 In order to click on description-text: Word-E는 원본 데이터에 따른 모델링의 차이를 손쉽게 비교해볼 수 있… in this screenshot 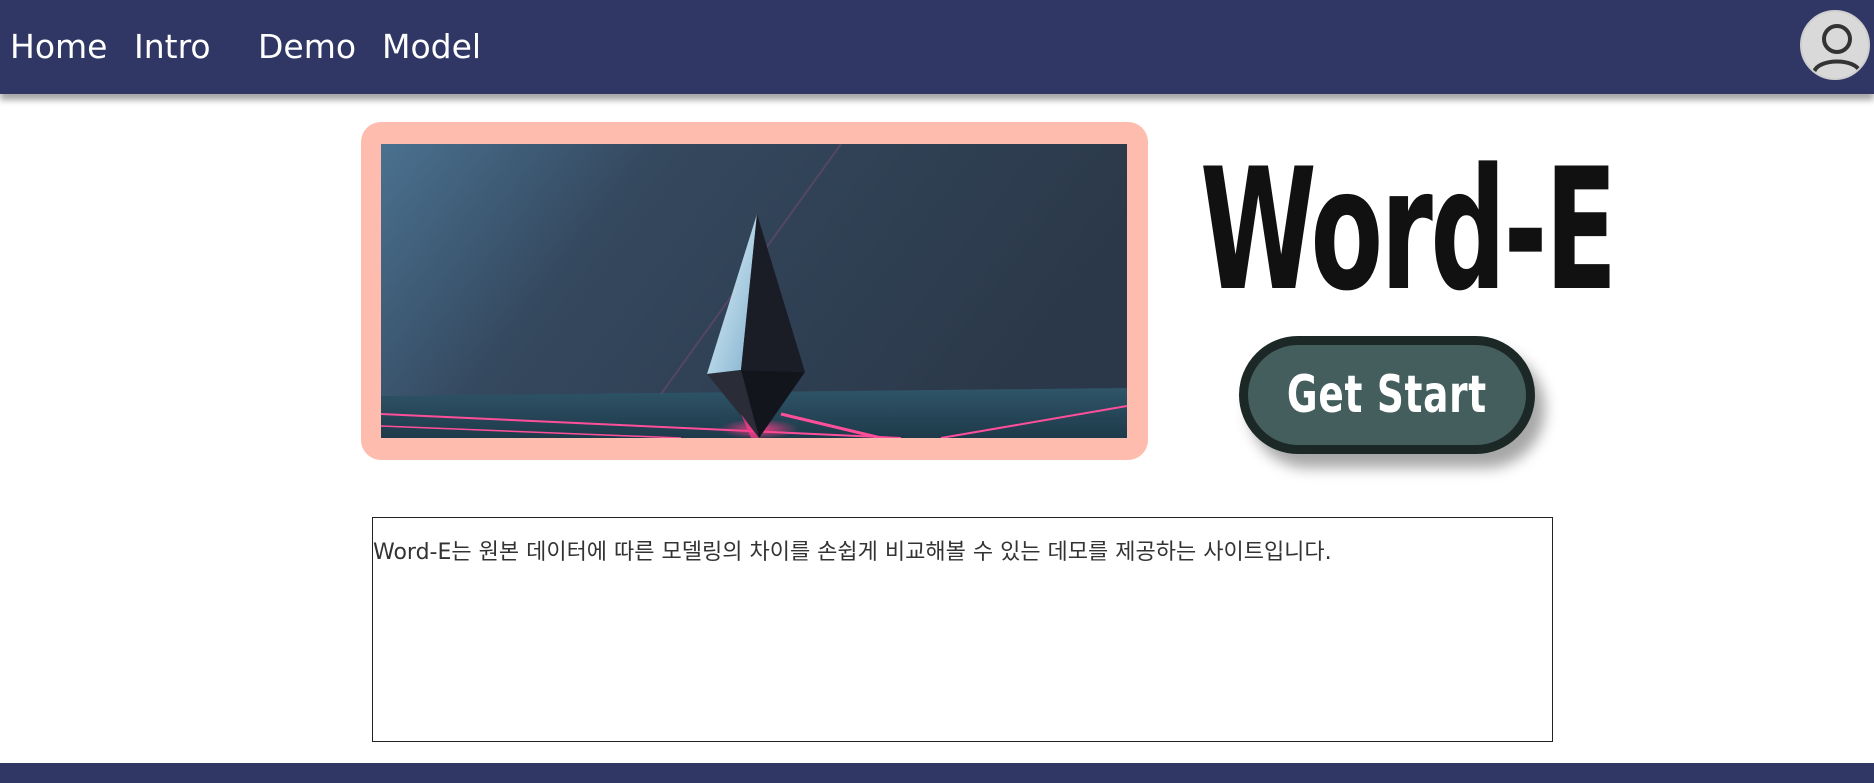, I will do `click(852, 552)`.